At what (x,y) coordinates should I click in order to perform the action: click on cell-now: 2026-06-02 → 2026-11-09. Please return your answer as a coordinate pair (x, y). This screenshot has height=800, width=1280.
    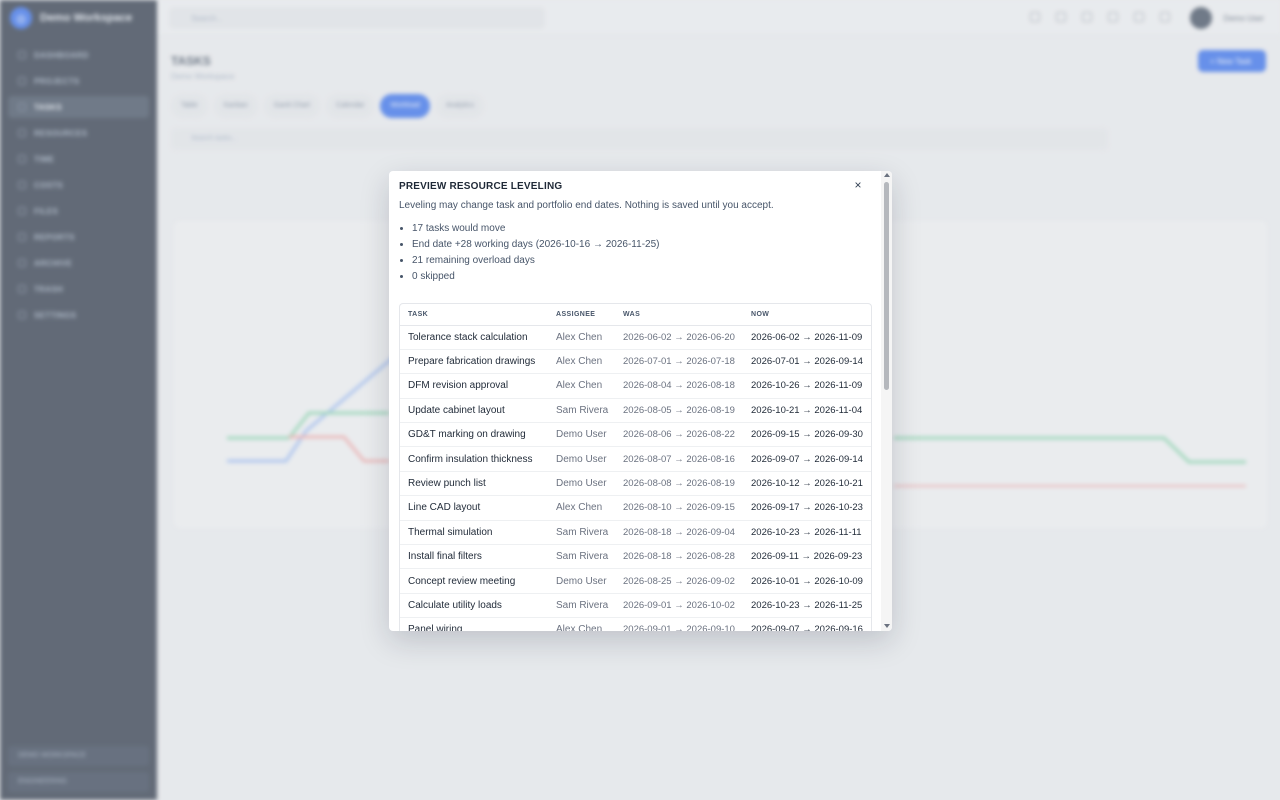
    Looking at the image, I should click on (807, 337).